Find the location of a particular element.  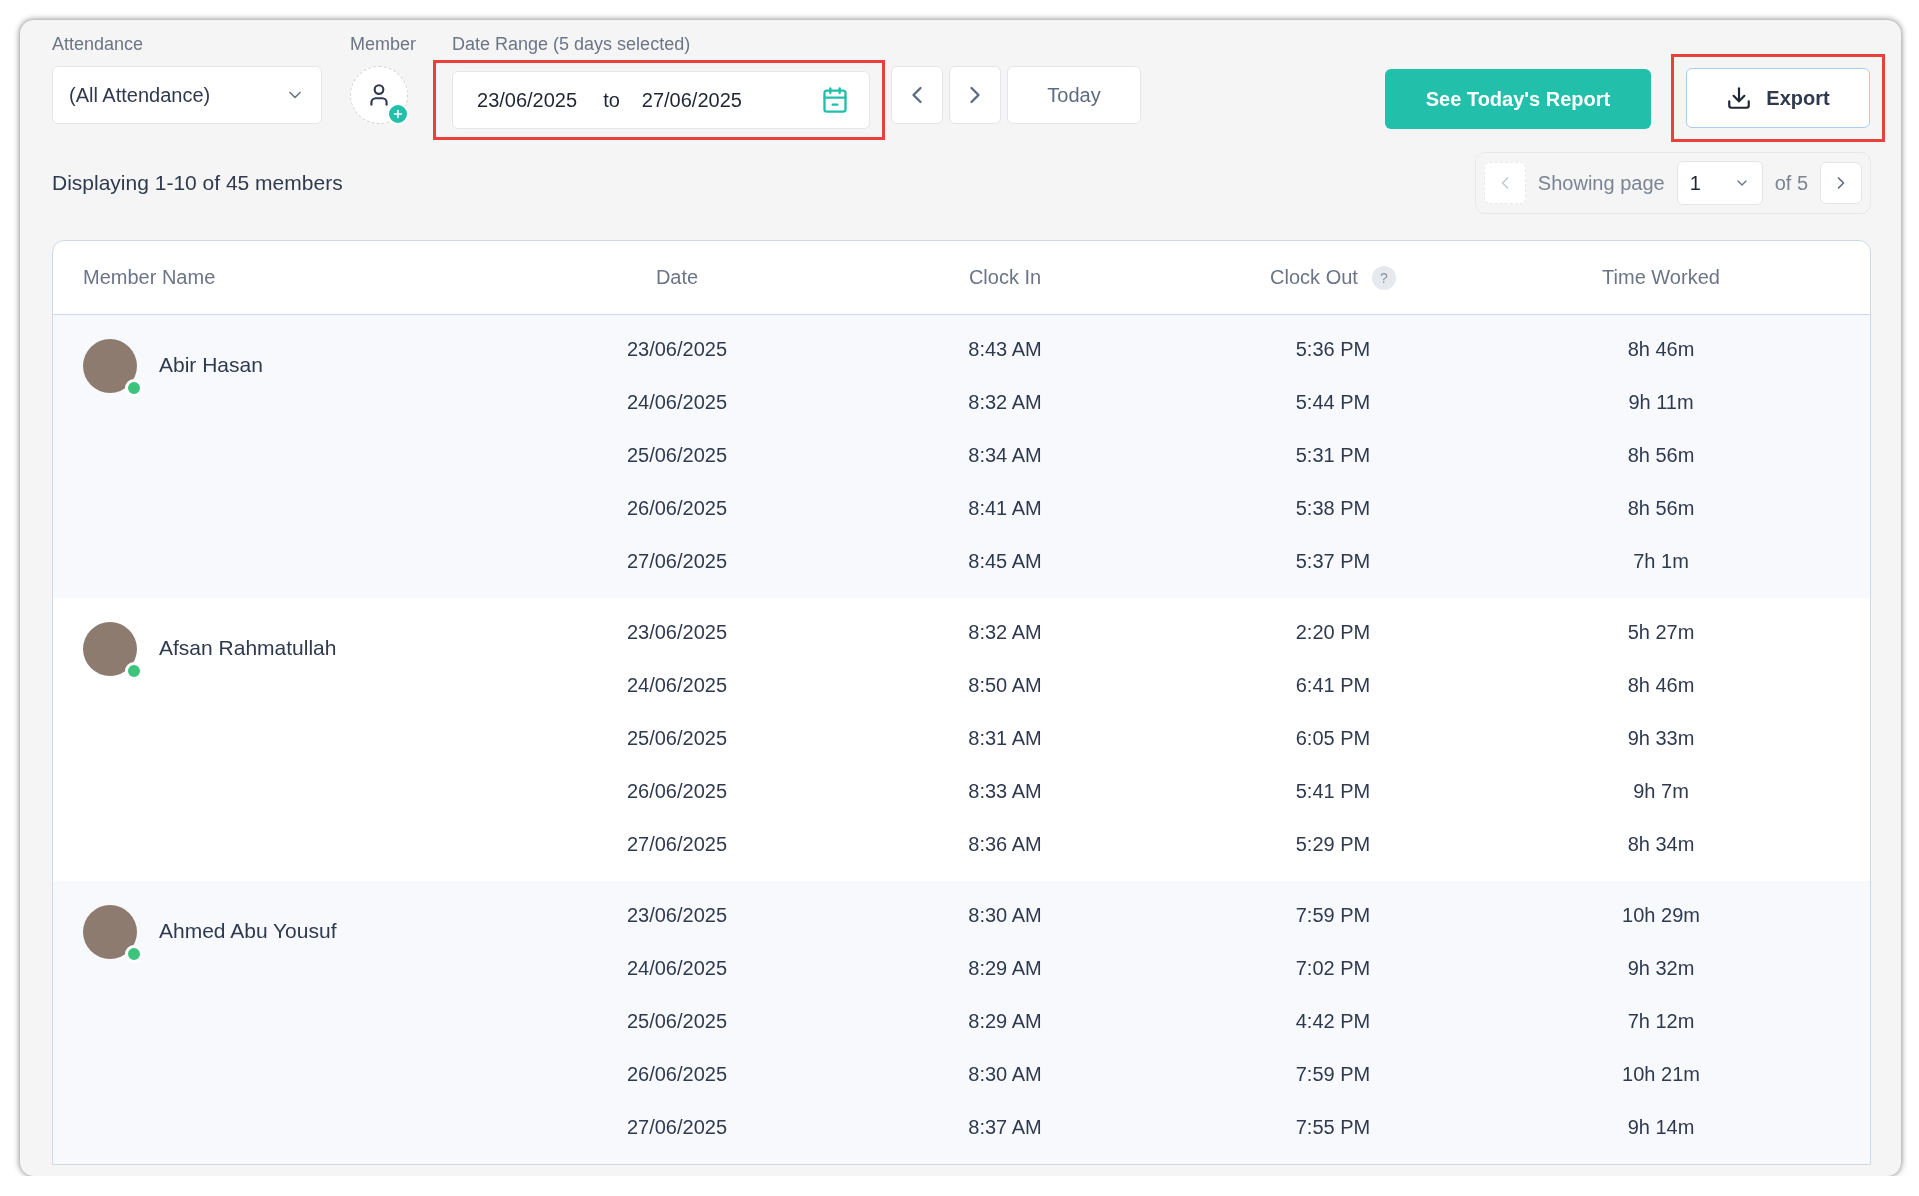

member-name: Abir Hasan is located at coordinates (211, 365).